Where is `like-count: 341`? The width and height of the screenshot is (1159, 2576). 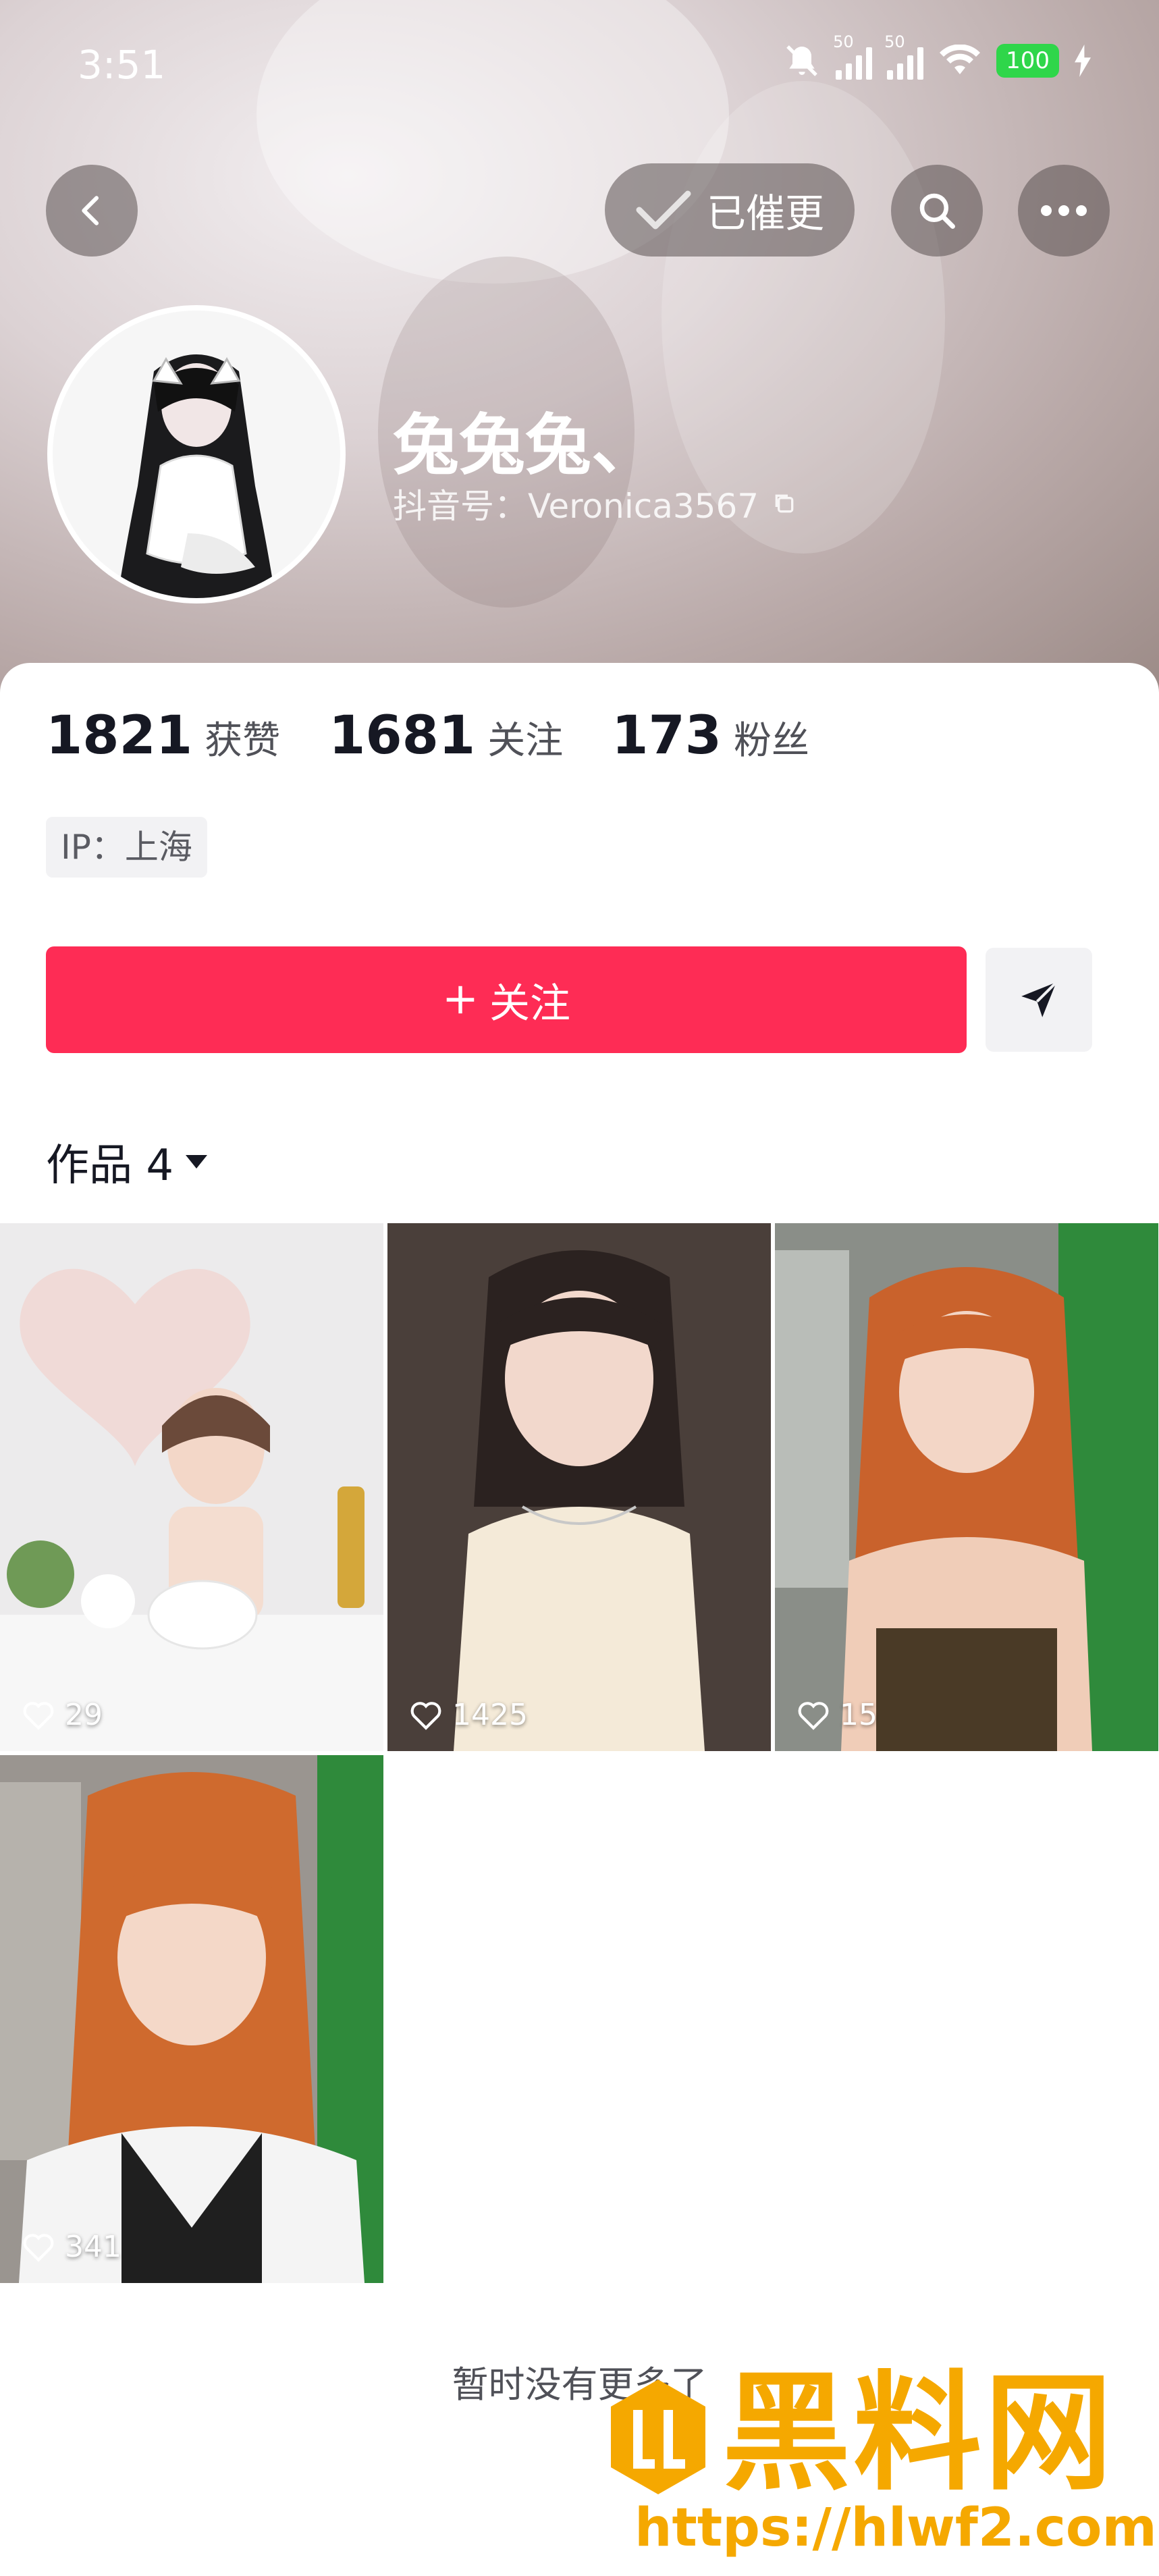
like-count: 341 is located at coordinates (72, 2247).